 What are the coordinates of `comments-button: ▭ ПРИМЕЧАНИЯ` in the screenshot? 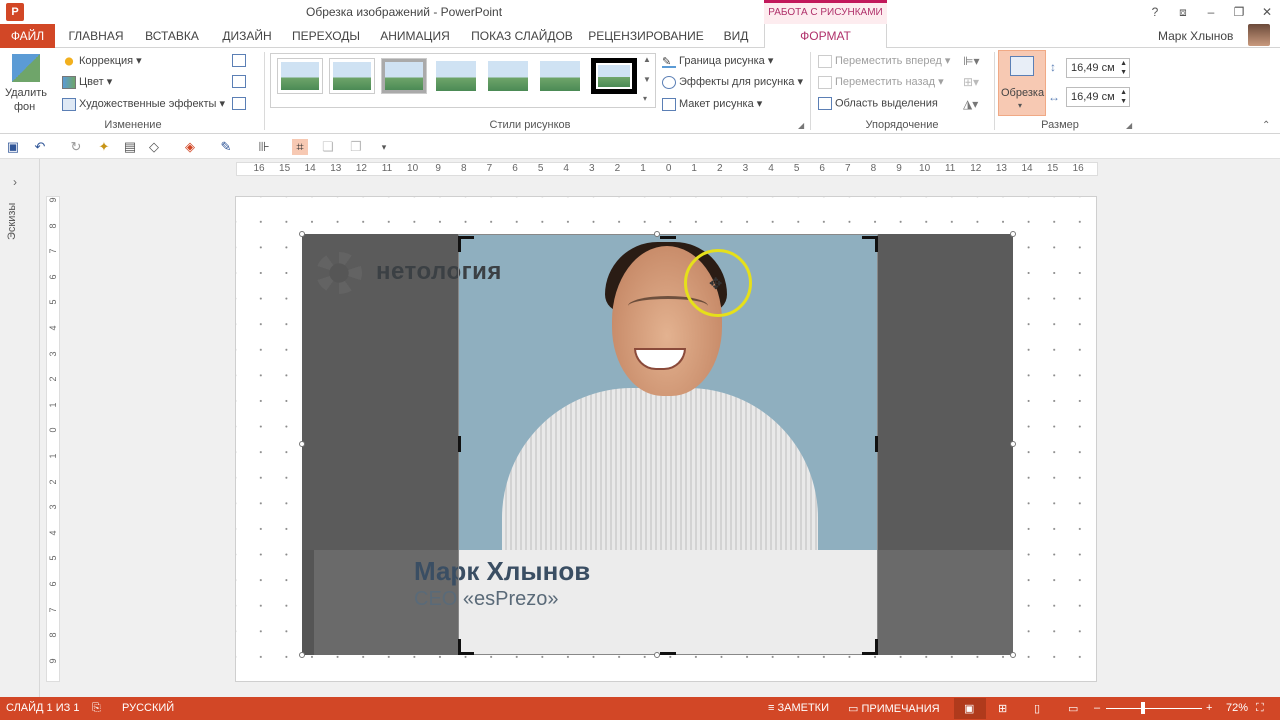 It's located at (894, 708).